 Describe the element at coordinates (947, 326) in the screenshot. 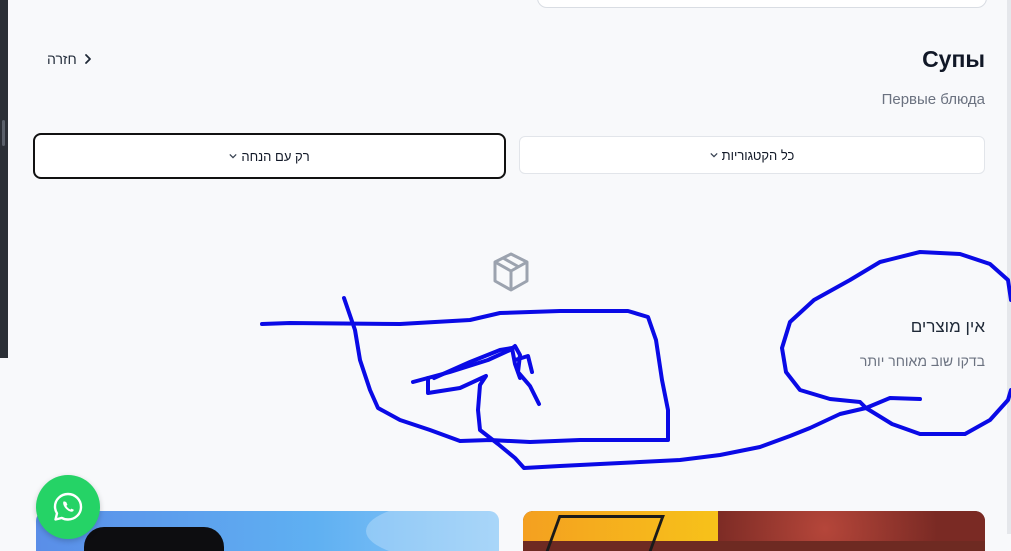

I see `empty-state-title: אין מוצרים` at that location.